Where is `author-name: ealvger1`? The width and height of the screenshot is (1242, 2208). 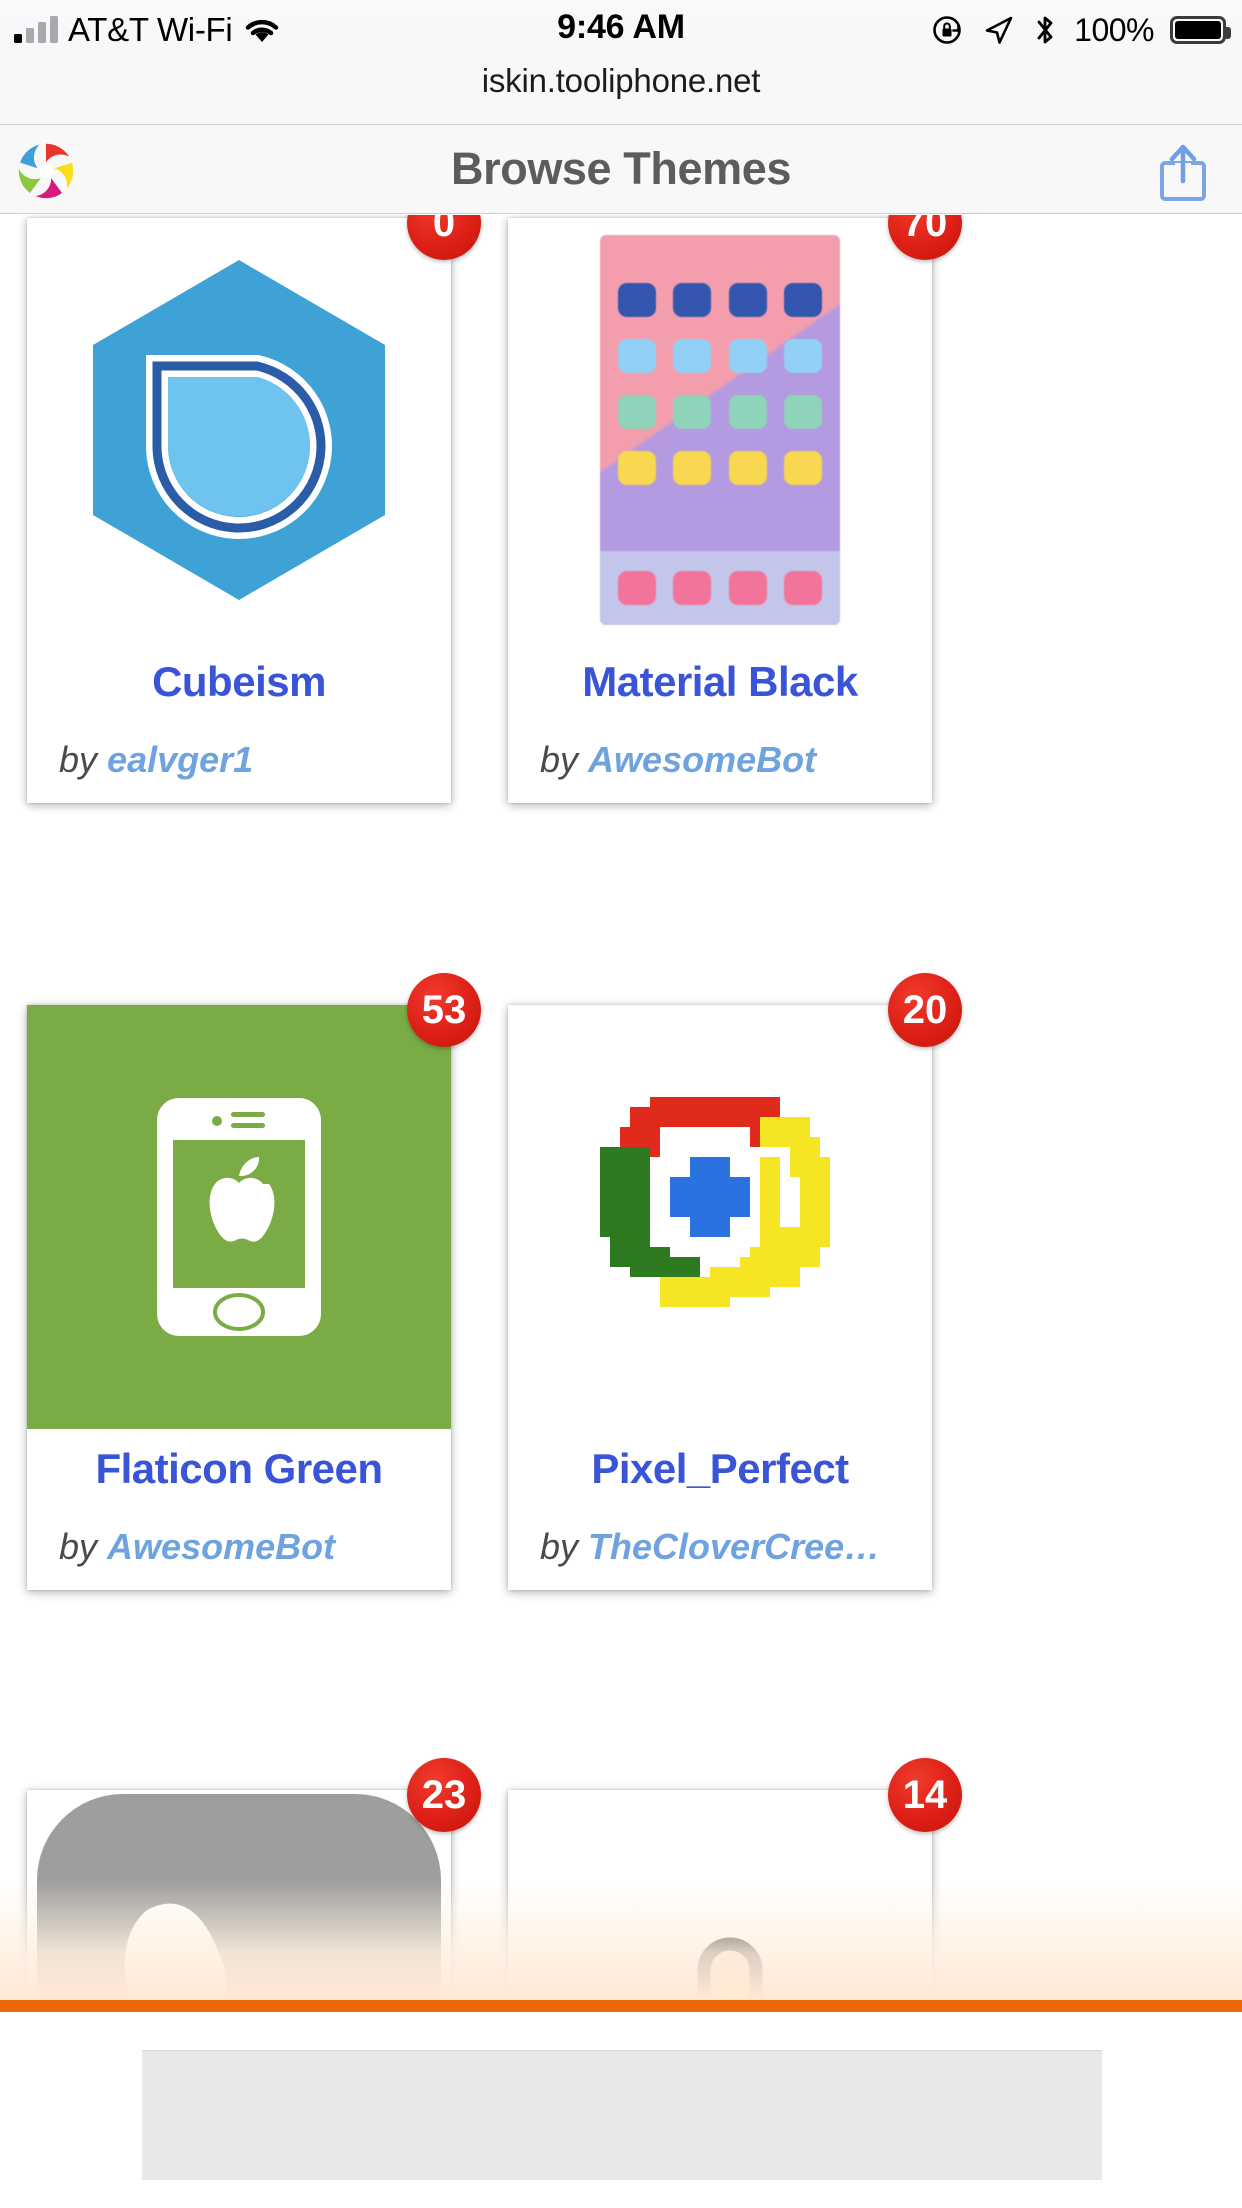
author-name: ealvger1 is located at coordinates (180, 759).